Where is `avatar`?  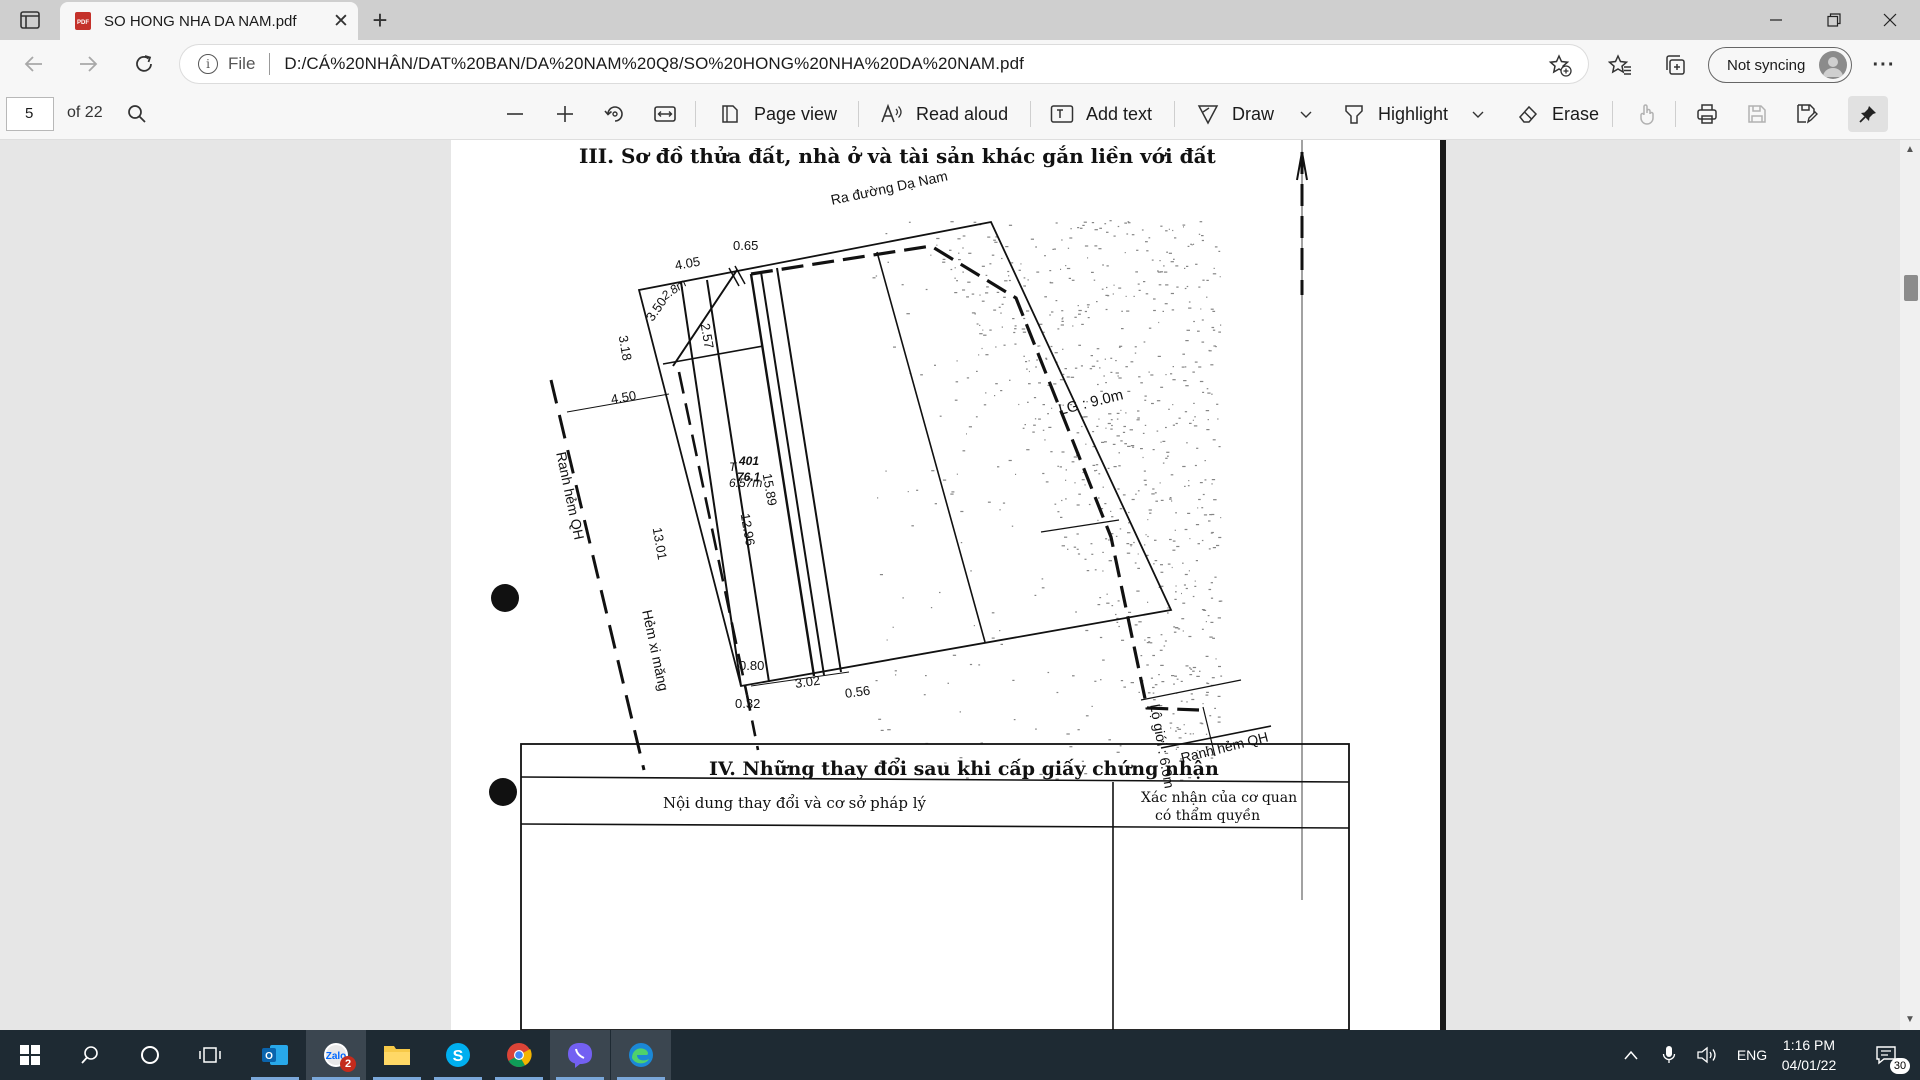
avatar is located at coordinates (1833, 65).